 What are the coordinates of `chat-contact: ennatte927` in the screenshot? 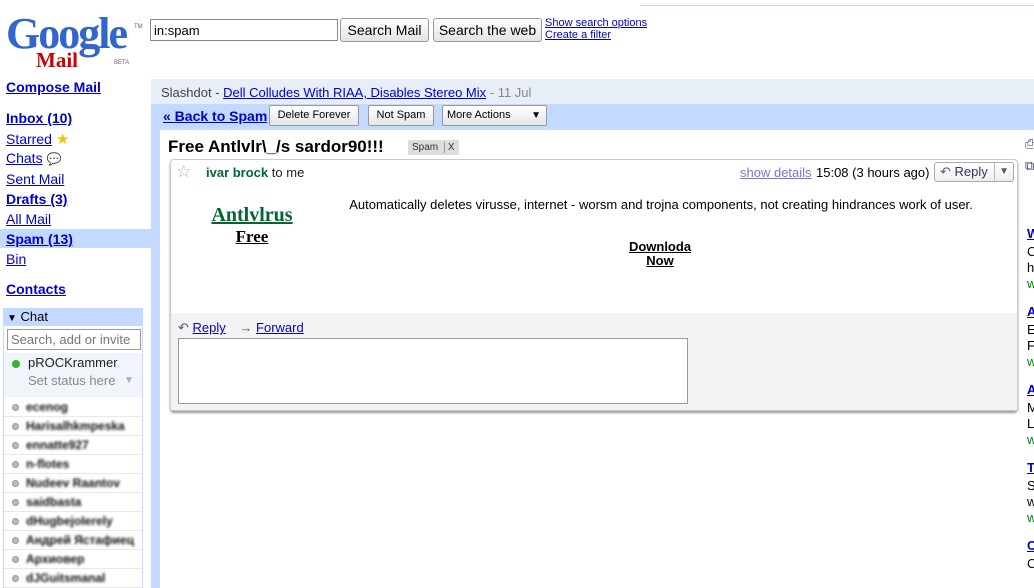 It's located at (73, 445).